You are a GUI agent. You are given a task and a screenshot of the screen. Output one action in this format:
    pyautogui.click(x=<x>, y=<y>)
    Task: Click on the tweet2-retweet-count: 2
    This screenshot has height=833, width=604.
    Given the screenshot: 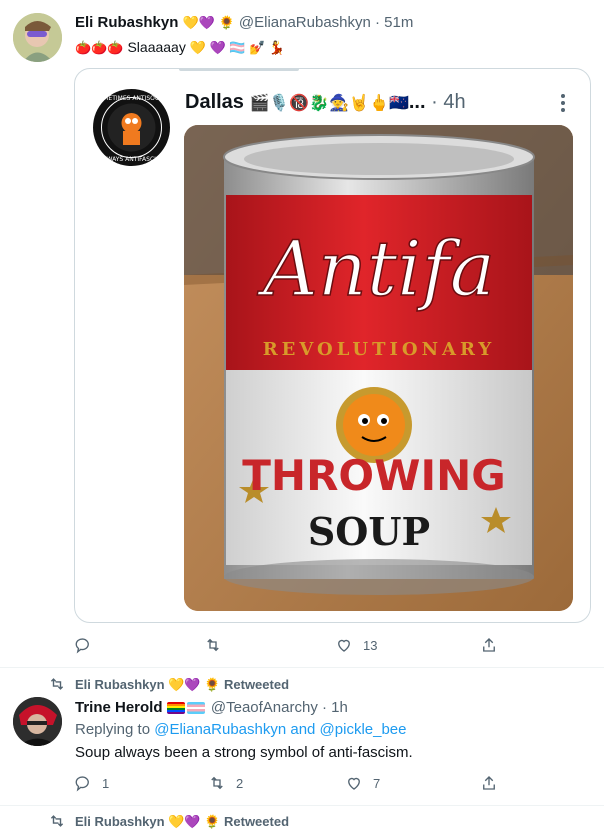 What is the action you would take?
    pyautogui.click(x=240, y=783)
    